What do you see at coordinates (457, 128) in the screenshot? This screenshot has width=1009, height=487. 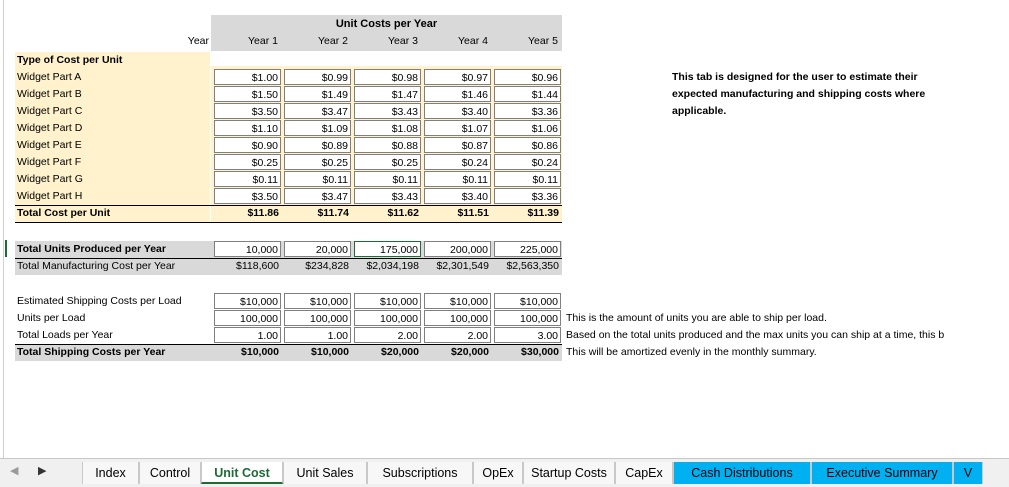 I see `cost-row-cell: $1.07` at bounding box center [457, 128].